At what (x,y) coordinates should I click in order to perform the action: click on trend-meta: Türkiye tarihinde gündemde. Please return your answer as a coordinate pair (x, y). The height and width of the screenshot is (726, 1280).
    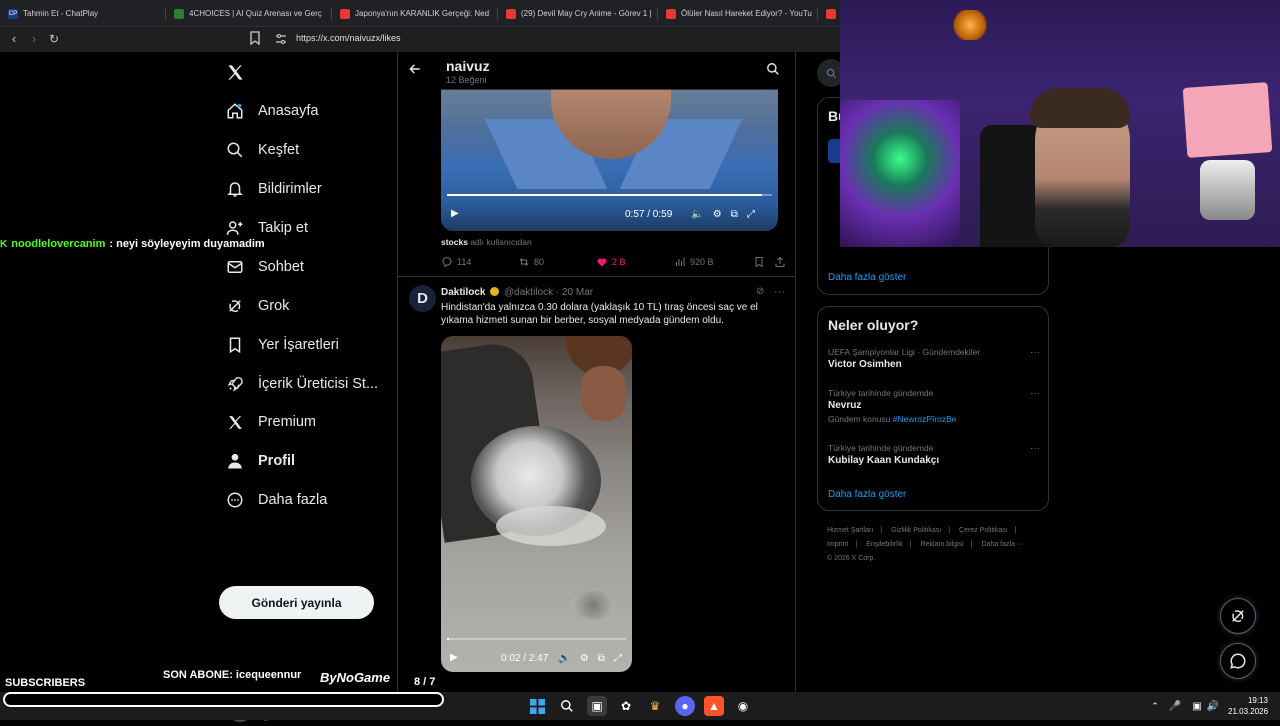
    Looking at the image, I should click on (881, 393).